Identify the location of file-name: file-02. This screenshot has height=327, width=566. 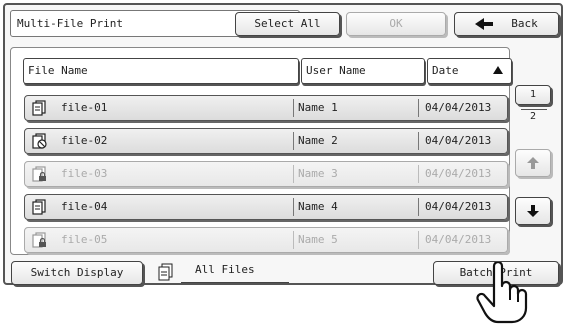
(84, 140).